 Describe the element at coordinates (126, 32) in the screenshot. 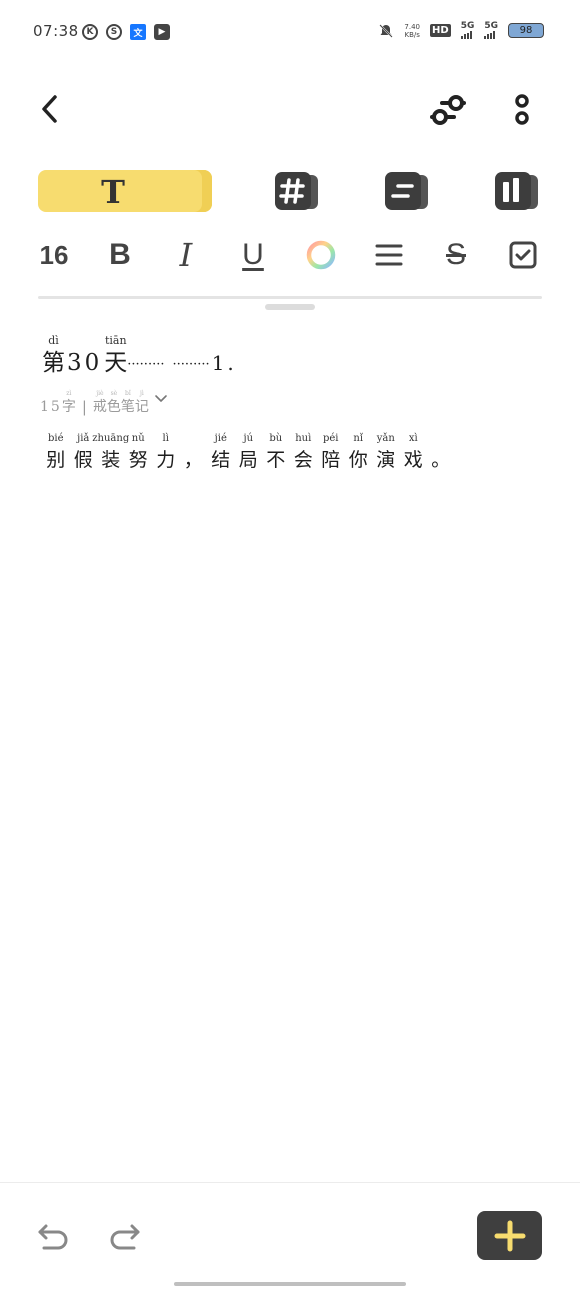

I see `status-app-icons: K S 文 ▶` at that location.